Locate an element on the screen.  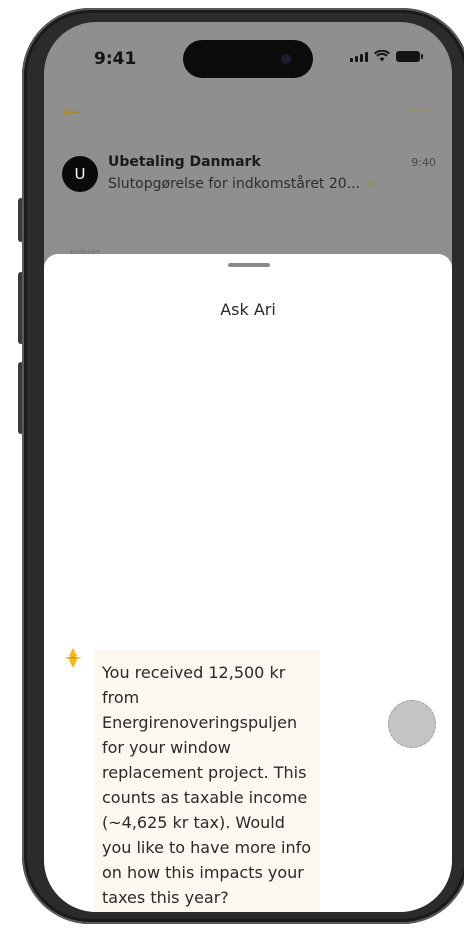
email-subject: Slutopgørelse for indkomståret 20... ∨ is located at coordinates (241, 184).